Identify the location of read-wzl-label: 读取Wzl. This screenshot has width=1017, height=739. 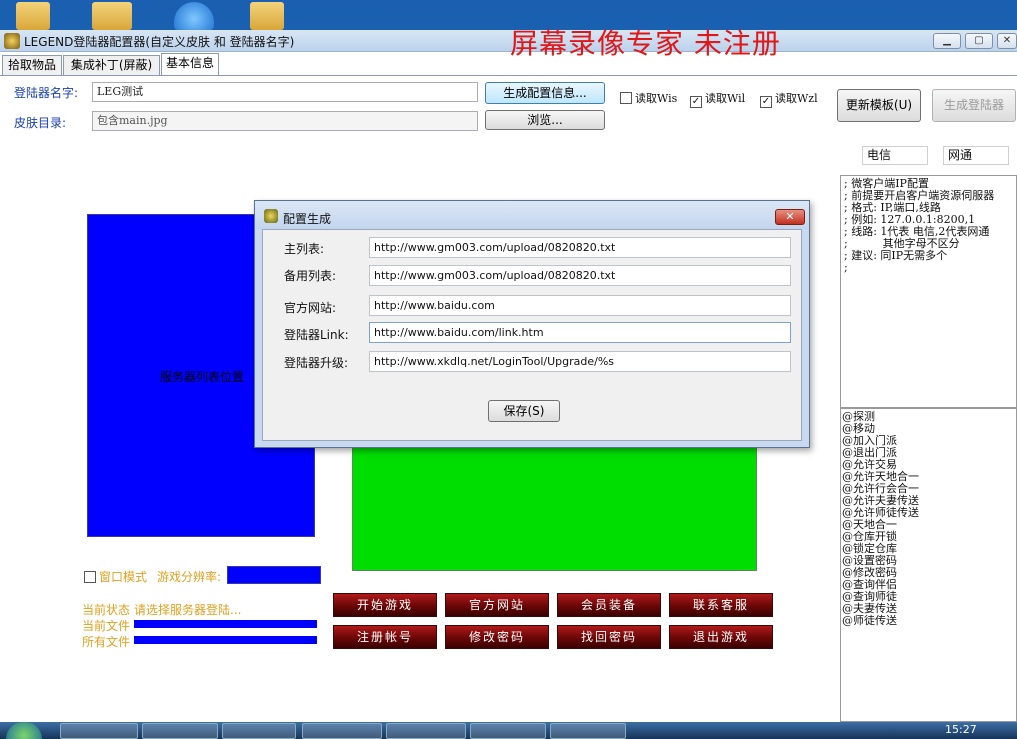
(796, 98).